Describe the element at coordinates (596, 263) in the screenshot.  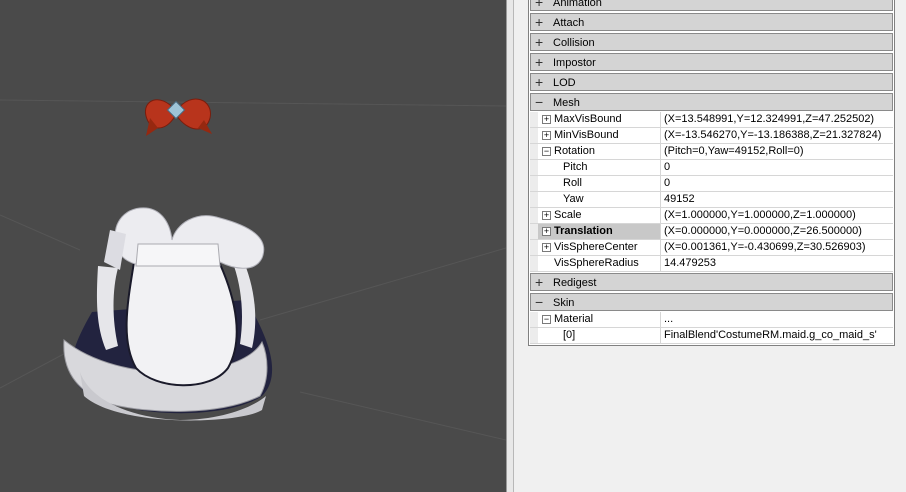
I see `property-name: VisSphereRadius` at that location.